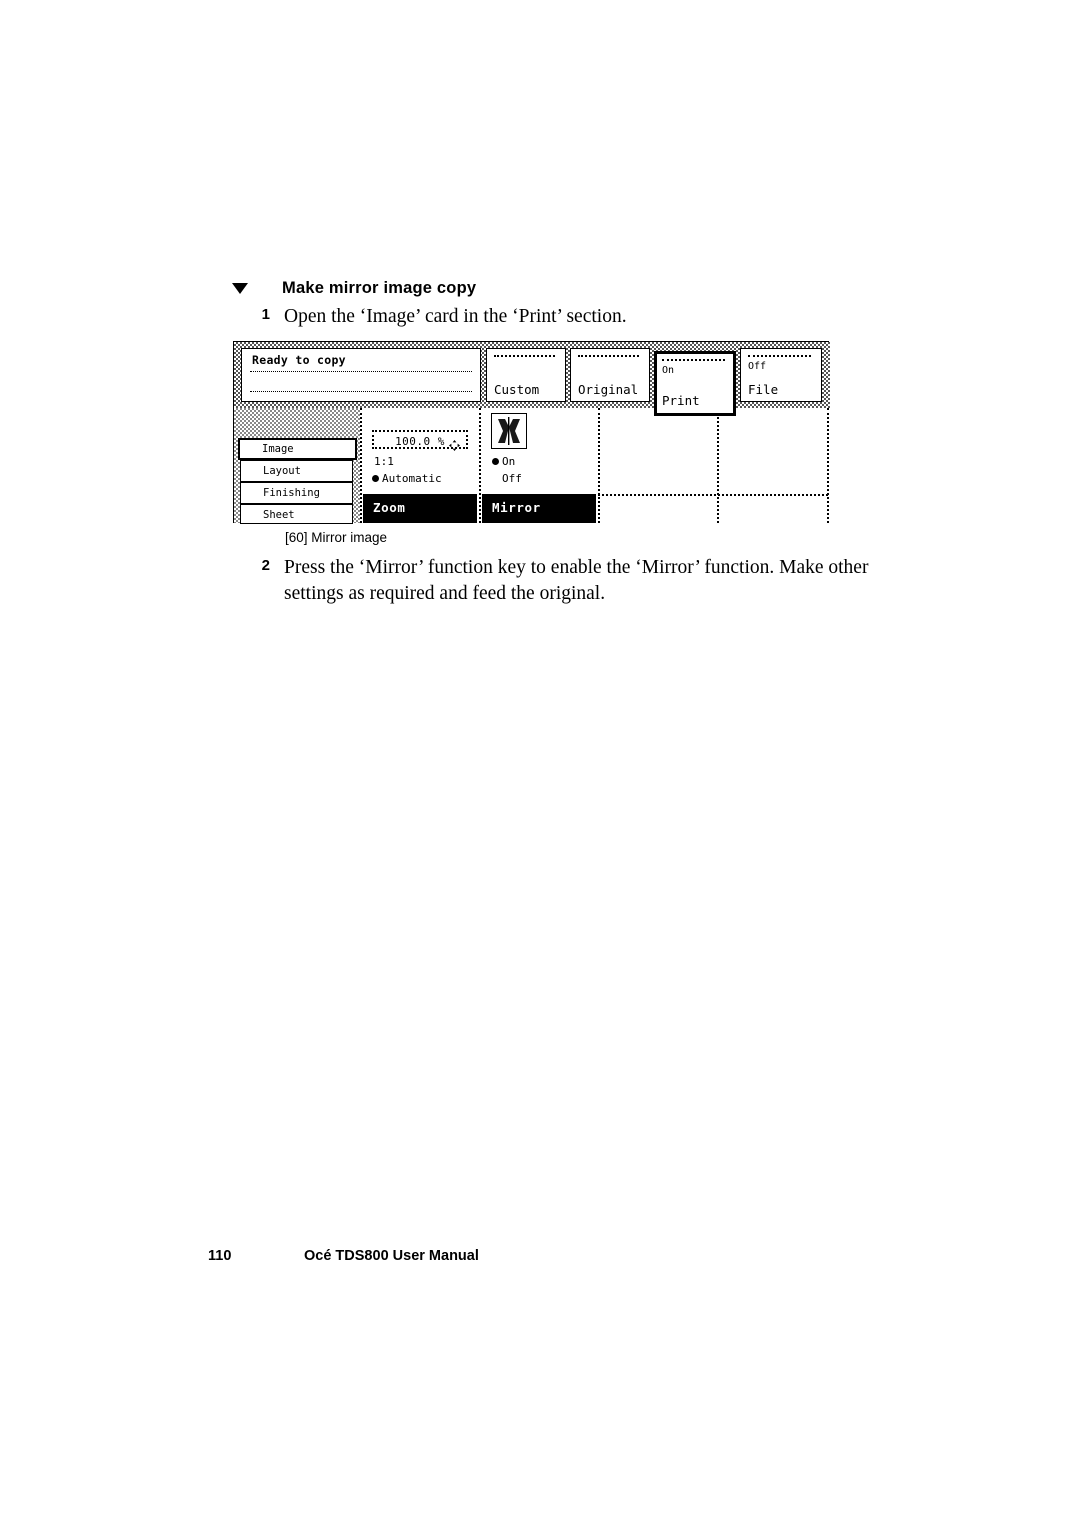 Image resolution: width=1080 pixels, height=1528 pixels. I want to click on sidebar-item-sheet: Sheet, so click(296, 514).